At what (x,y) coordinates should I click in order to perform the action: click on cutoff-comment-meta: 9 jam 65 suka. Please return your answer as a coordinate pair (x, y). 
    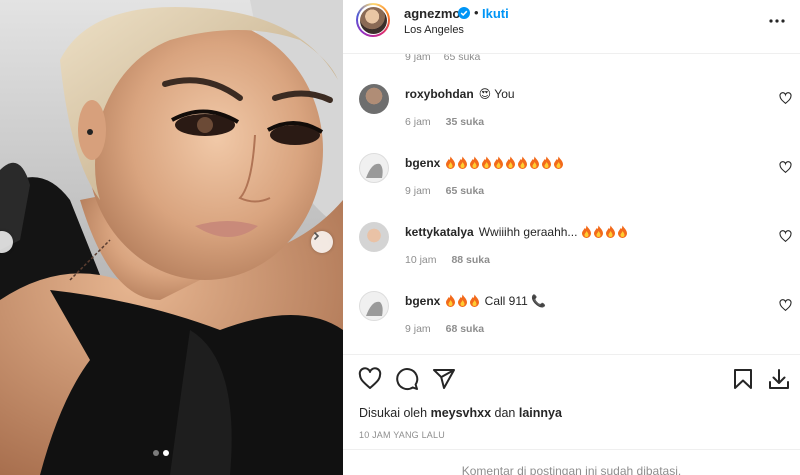
    Looking at the image, I should click on (447, 58).